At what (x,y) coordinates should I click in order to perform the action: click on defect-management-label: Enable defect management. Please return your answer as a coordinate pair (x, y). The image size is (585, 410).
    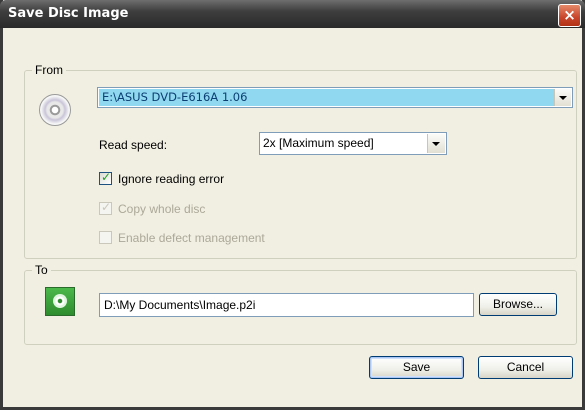
    Looking at the image, I should click on (191, 238).